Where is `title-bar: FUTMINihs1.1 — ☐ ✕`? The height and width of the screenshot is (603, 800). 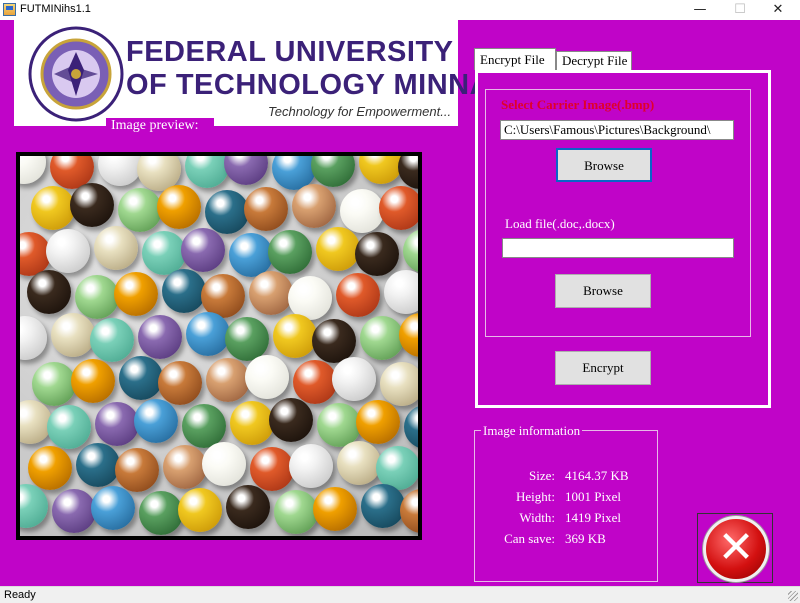 title-bar: FUTMINihs1.1 — ☐ ✕ is located at coordinates (400, 10).